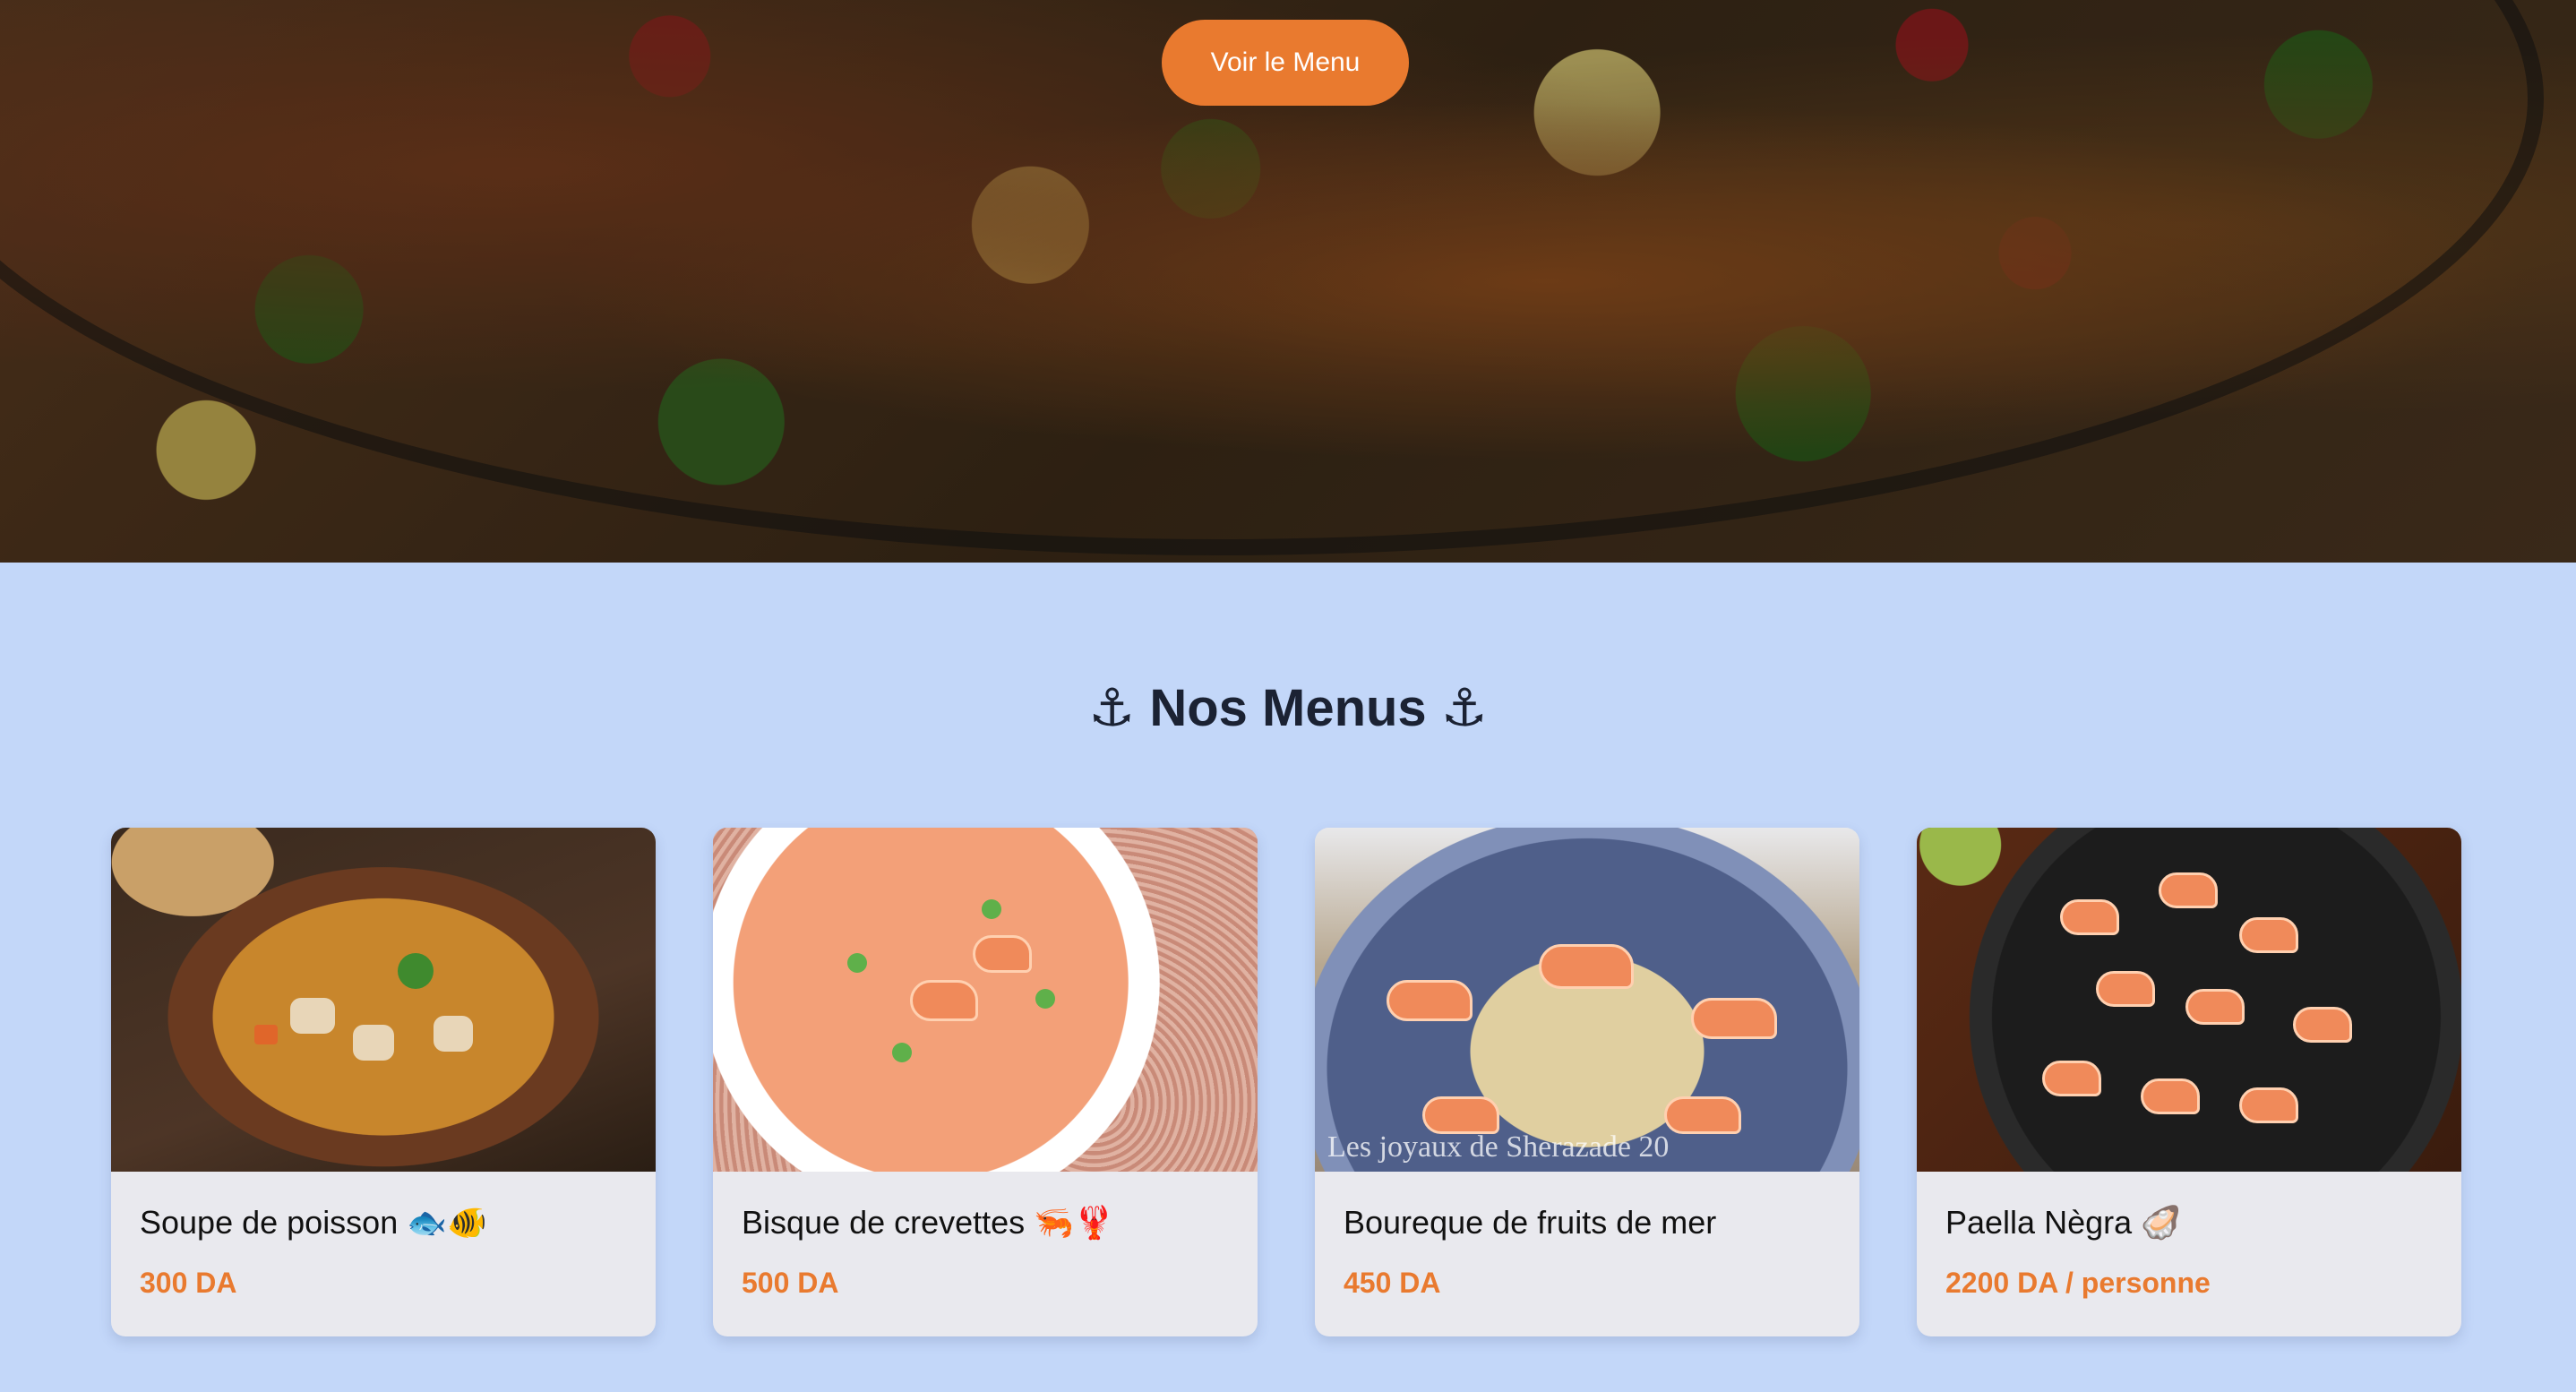 The image size is (2576, 1392). What do you see at coordinates (188, 1283) in the screenshot?
I see `menu-item-price: 300 DA` at bounding box center [188, 1283].